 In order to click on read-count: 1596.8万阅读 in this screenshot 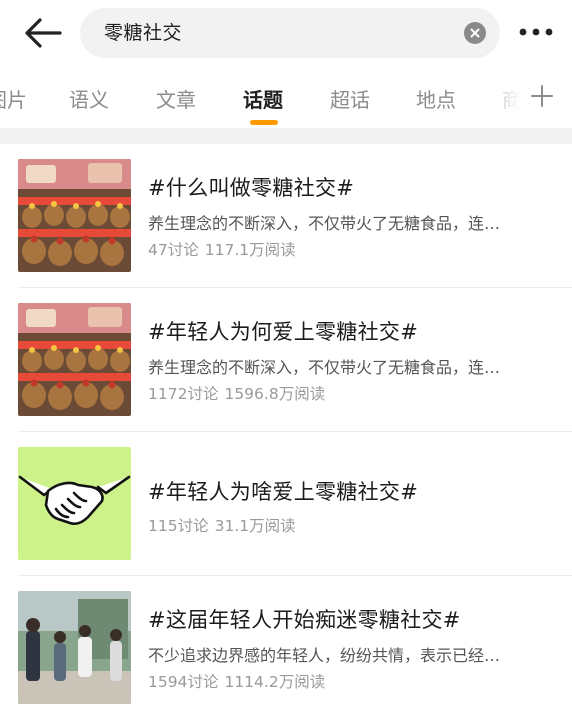, I will do `click(275, 394)`.